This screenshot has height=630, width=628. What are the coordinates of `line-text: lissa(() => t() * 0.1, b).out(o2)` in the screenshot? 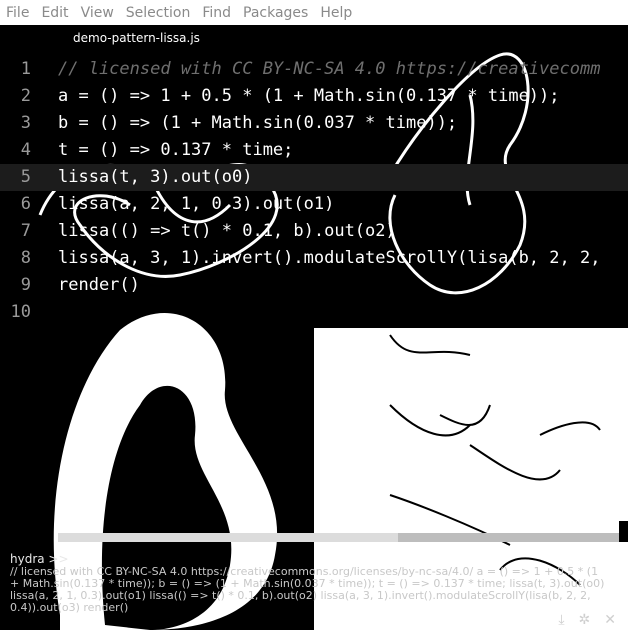 It's located at (227, 231).